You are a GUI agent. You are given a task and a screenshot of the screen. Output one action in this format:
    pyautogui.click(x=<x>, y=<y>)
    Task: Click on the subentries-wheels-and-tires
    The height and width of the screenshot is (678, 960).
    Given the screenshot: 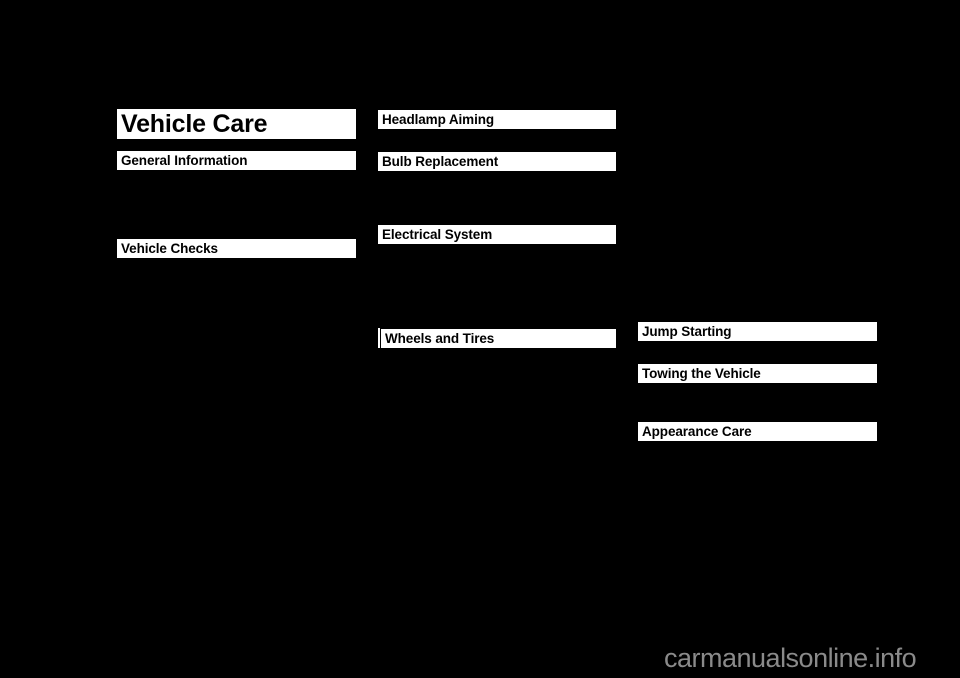 What is the action you would take?
    pyautogui.click(x=497, y=410)
    